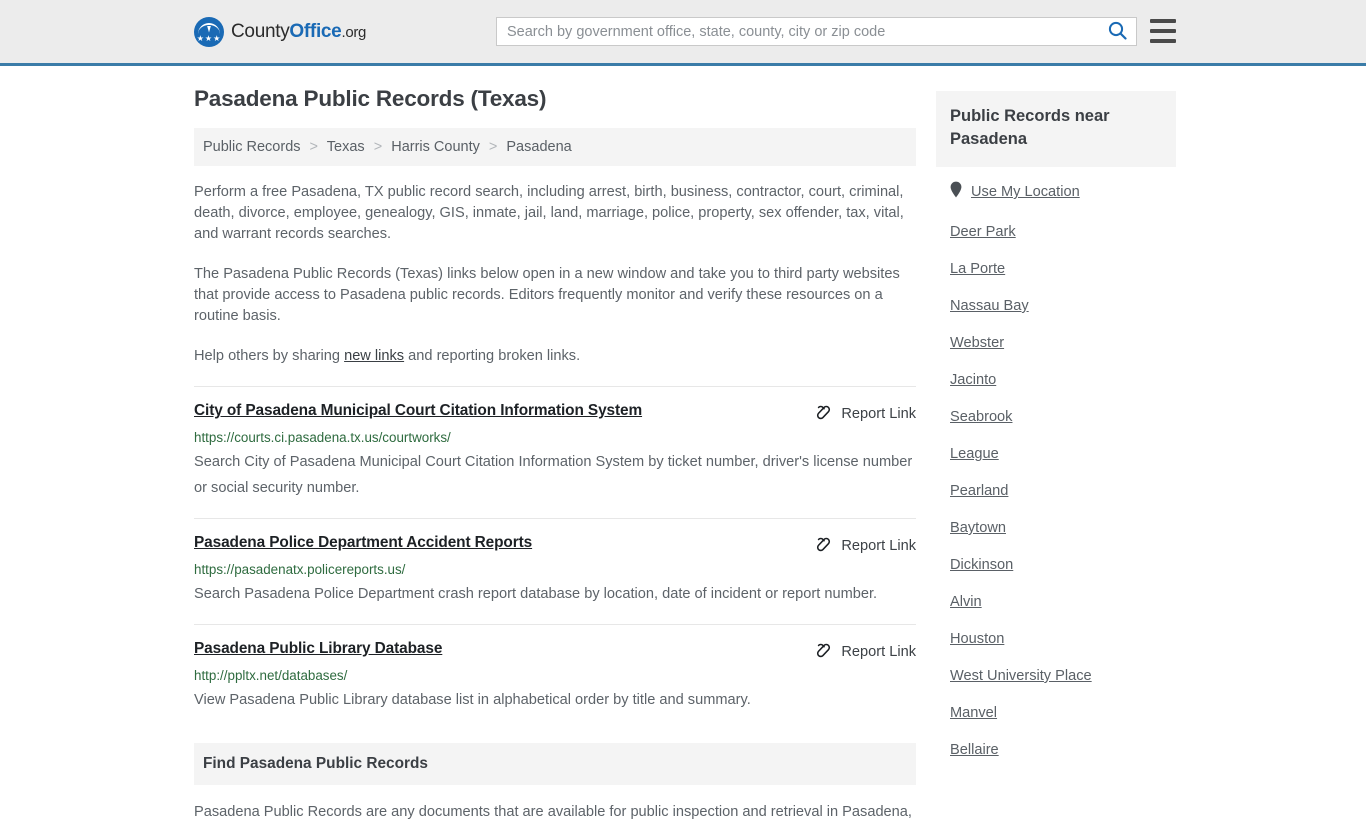  What do you see at coordinates (1063, 306) in the screenshot?
I see `sidebar-item-nassau-bay: Nassau Bay` at bounding box center [1063, 306].